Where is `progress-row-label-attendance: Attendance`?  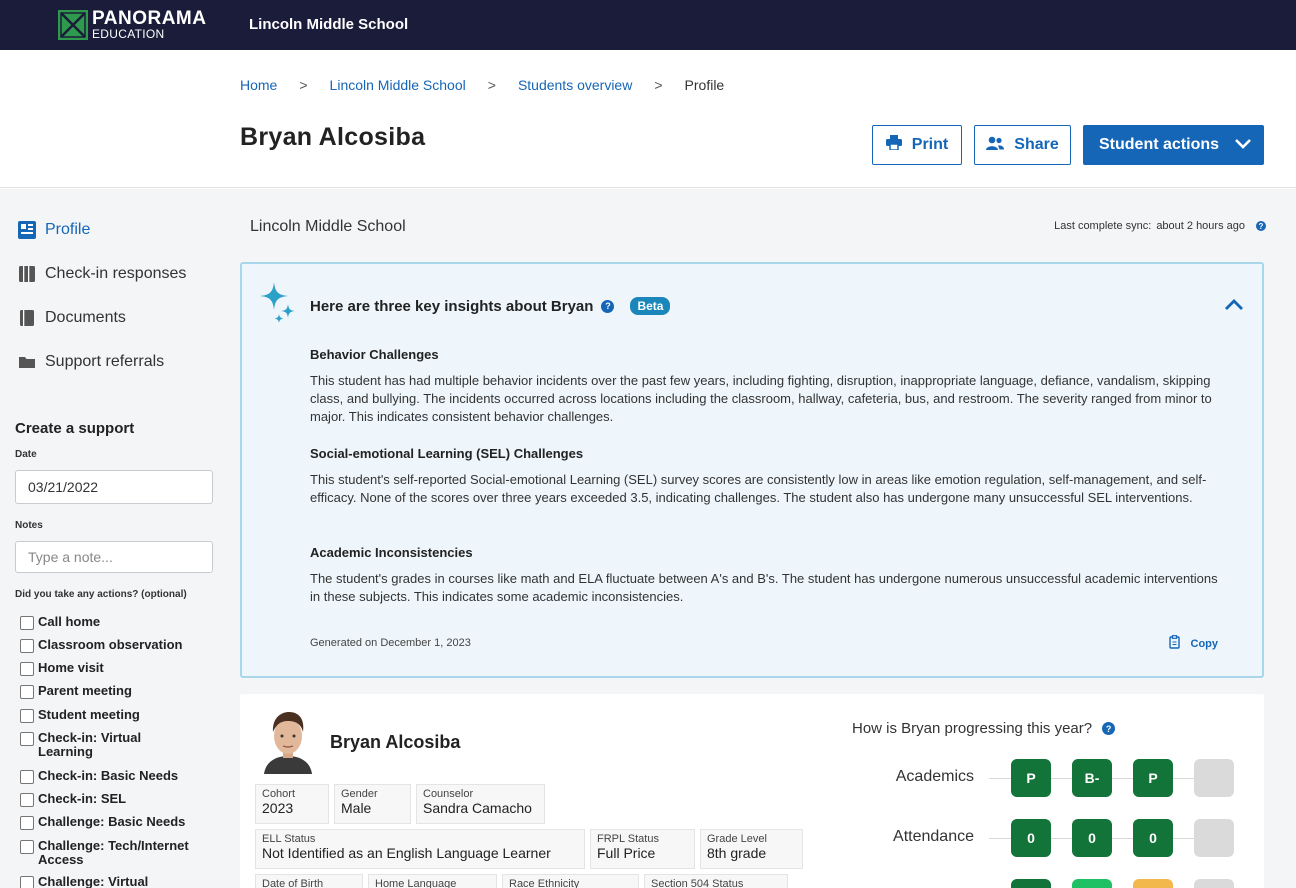
progress-row-label-attendance: Attendance is located at coordinates (933, 836).